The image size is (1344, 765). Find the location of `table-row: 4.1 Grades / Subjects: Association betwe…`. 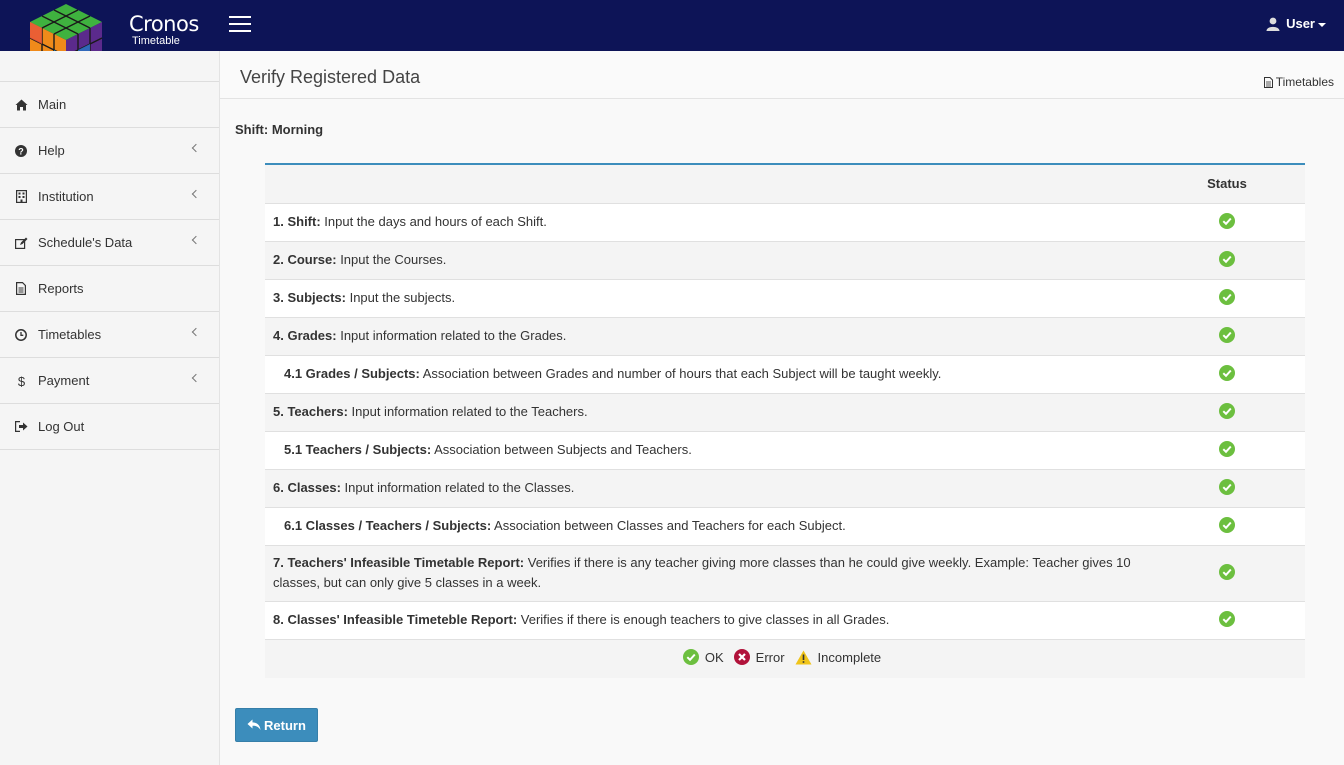

table-row: 4.1 Grades / Subjects: Association betwe… is located at coordinates (785, 373).